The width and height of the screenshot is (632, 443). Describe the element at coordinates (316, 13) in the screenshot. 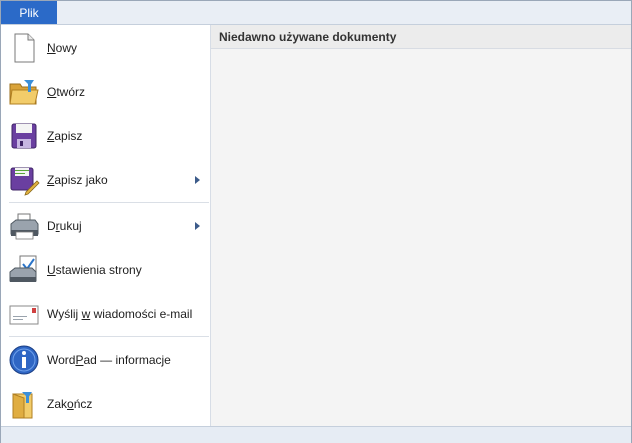

I see `ribbon-tab-bar: Plik` at that location.